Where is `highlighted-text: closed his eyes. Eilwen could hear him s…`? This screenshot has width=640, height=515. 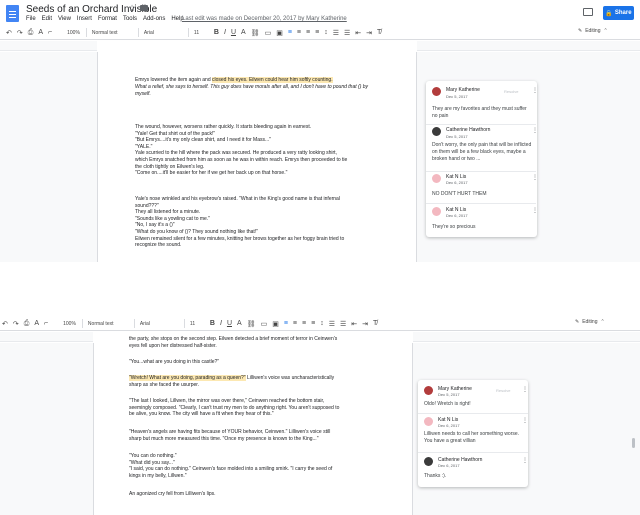 highlighted-text: closed his eyes. Eilwen could hear him s… is located at coordinates (272, 80).